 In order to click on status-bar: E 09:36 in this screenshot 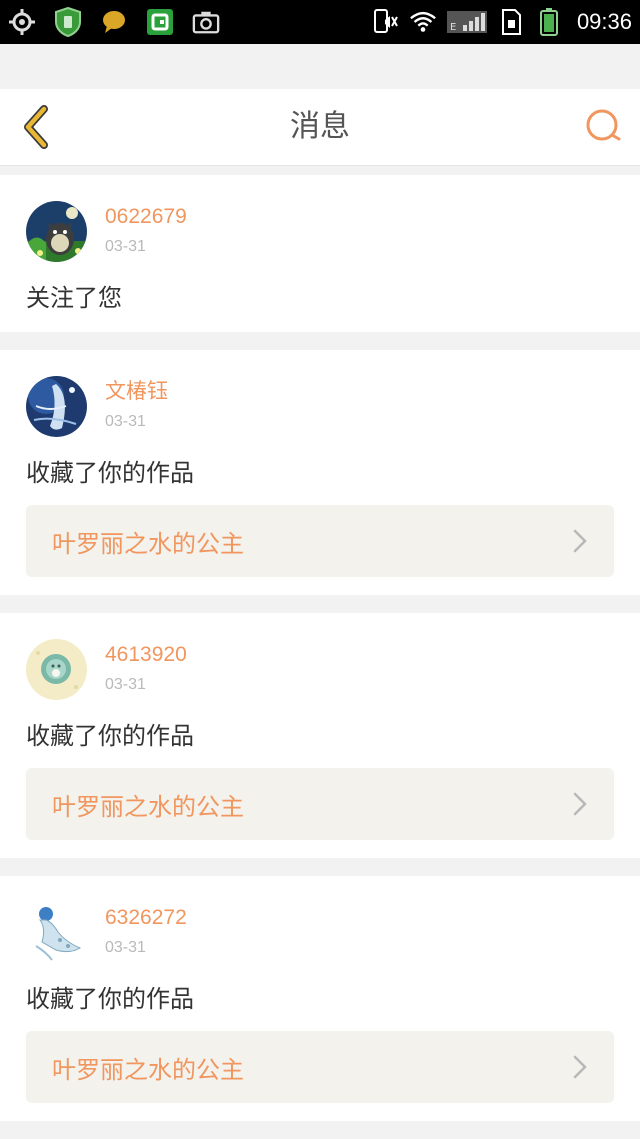, I will do `click(320, 22)`.